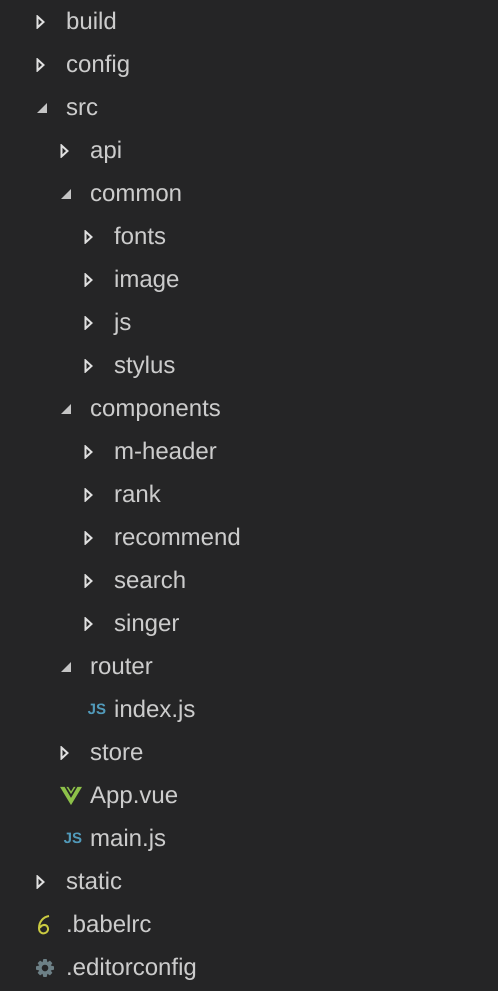 This screenshot has width=498, height=991. What do you see at coordinates (155, 408) in the screenshot?
I see `folder-name: components` at bounding box center [155, 408].